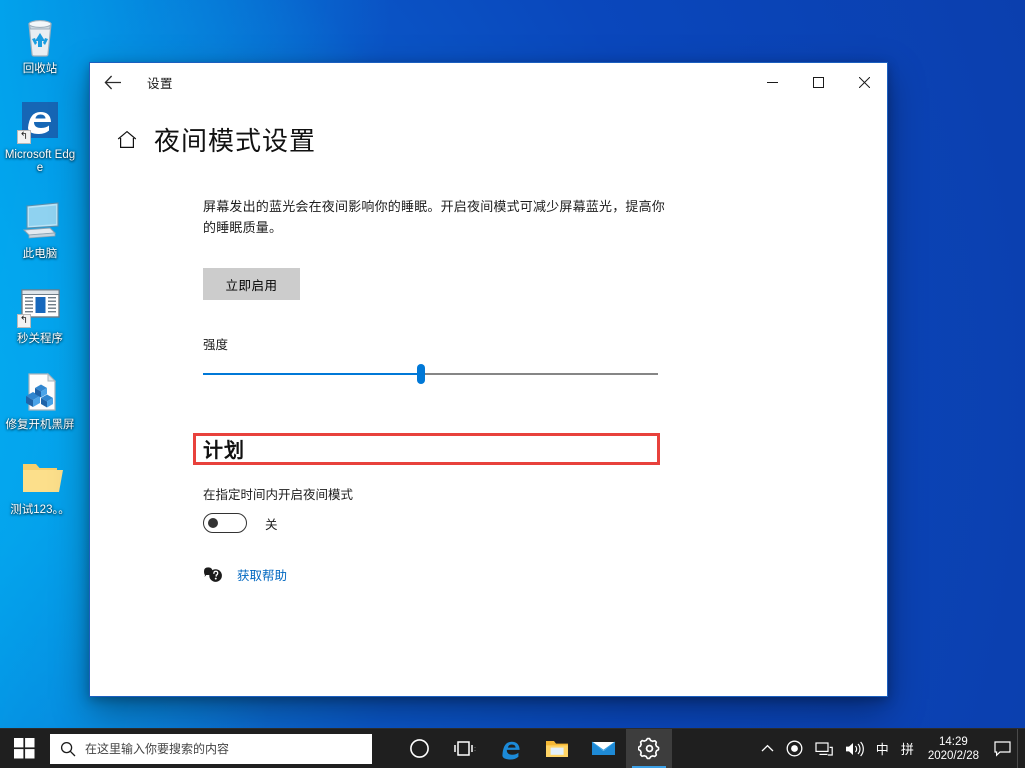 The width and height of the screenshot is (1025, 768). I want to click on app-window-icon: ↰, so click(40, 306).